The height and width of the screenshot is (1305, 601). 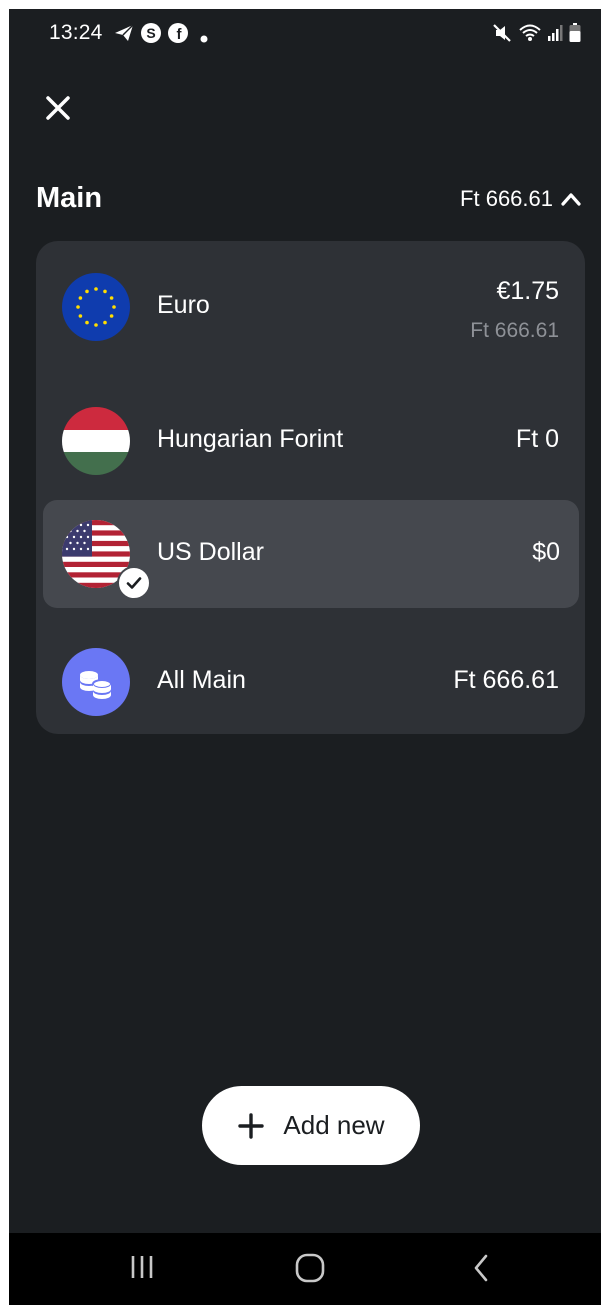 What do you see at coordinates (481, 1270) in the screenshot?
I see `back-icon` at bounding box center [481, 1270].